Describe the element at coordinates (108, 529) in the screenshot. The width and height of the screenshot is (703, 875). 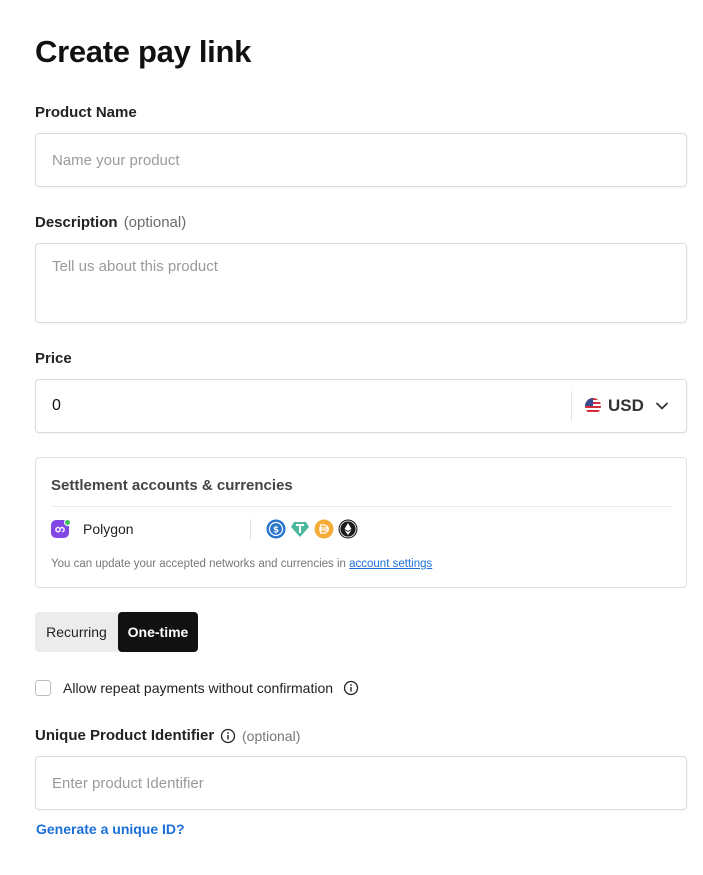
I see `network-label: Polygon` at that location.